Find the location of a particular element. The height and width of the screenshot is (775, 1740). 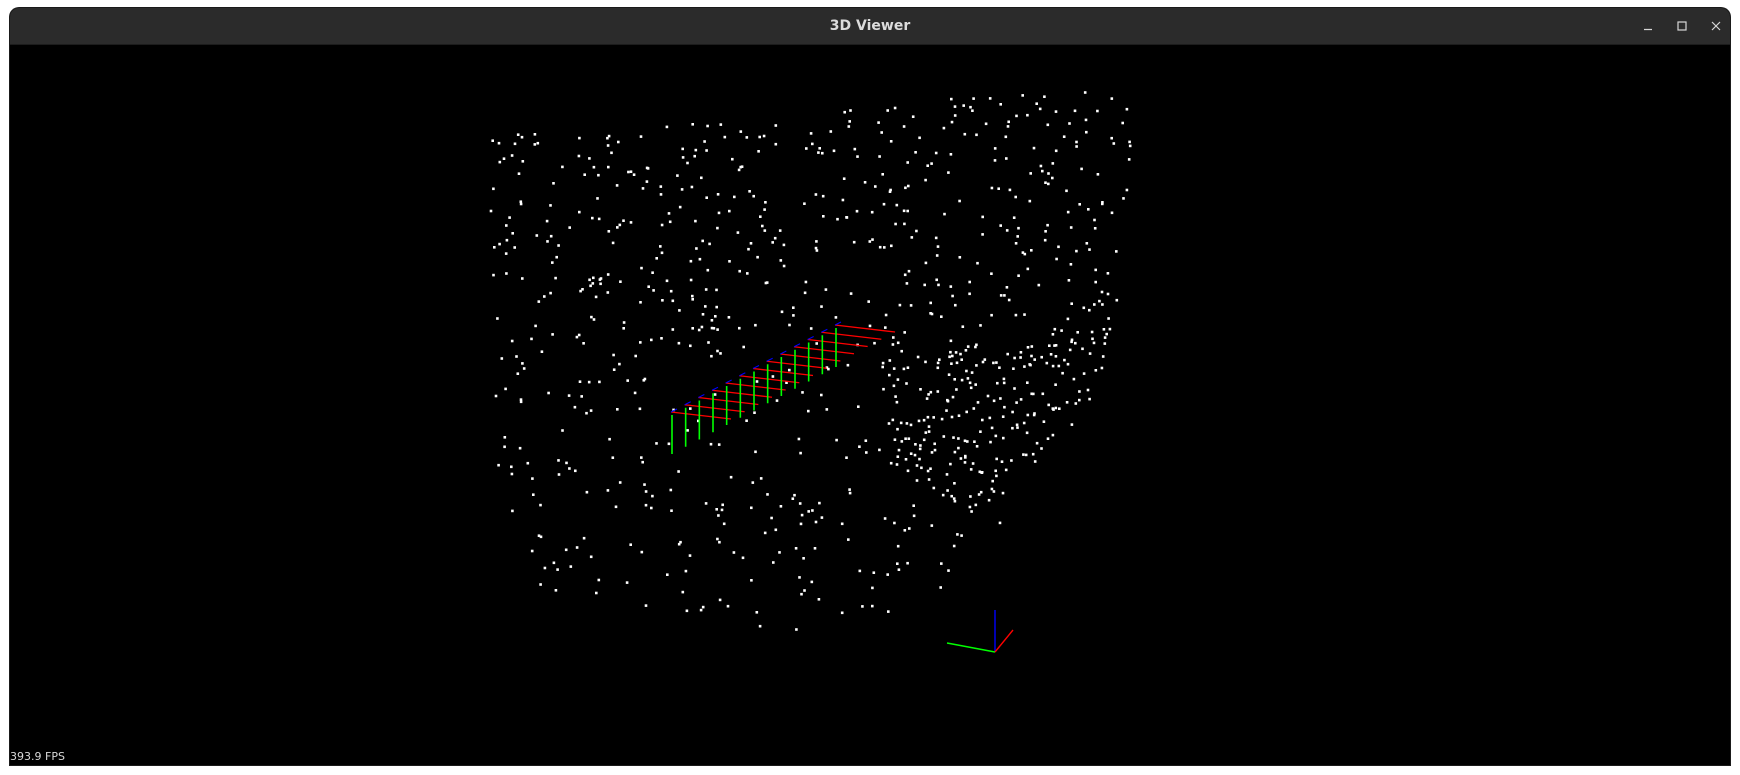

frame-x-axis is located at coordinates (810, 357).